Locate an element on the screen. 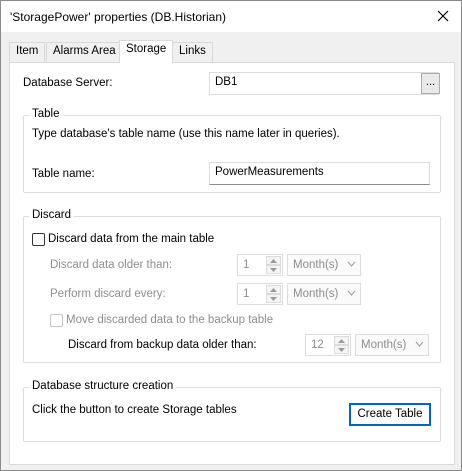 The width and height of the screenshot is (462, 471). backup-older-spinner: 12 is located at coordinates (328, 345).